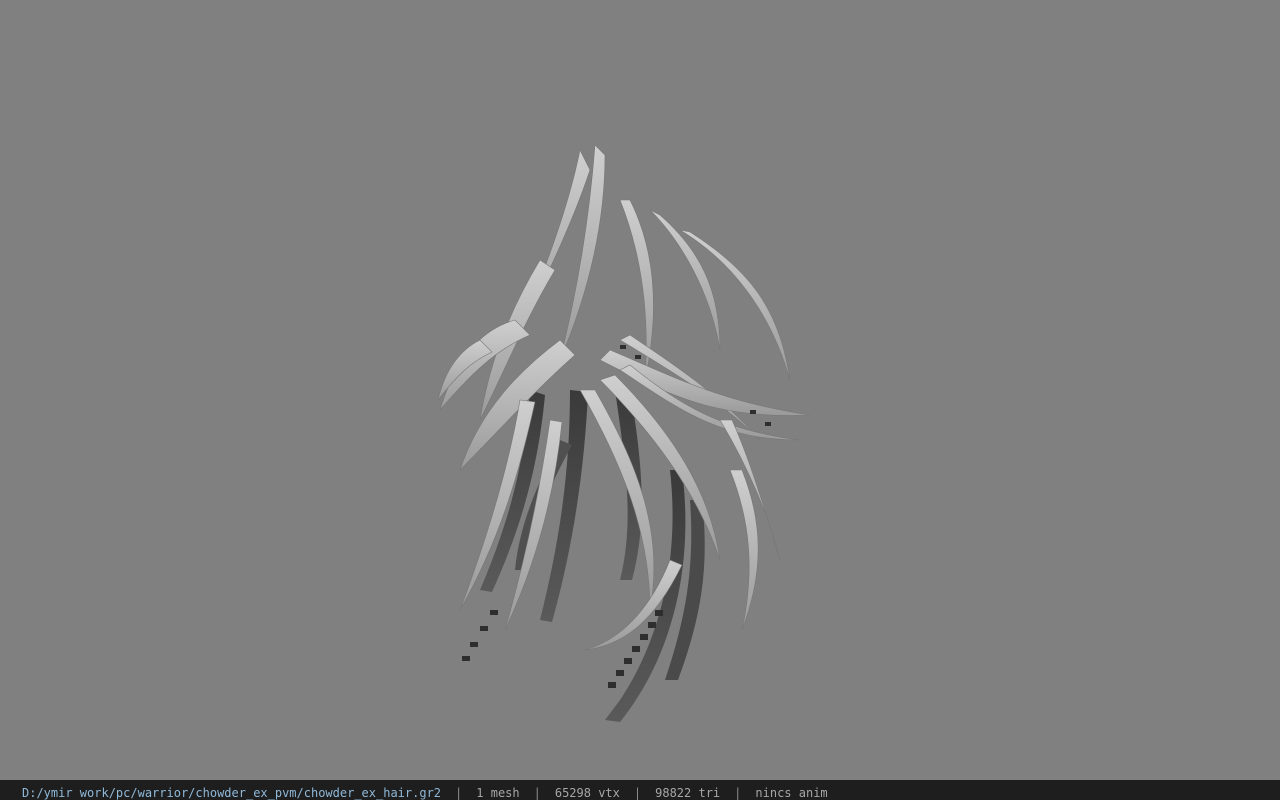  What do you see at coordinates (791, 793) in the screenshot?
I see `anim-status: nincs anim` at bounding box center [791, 793].